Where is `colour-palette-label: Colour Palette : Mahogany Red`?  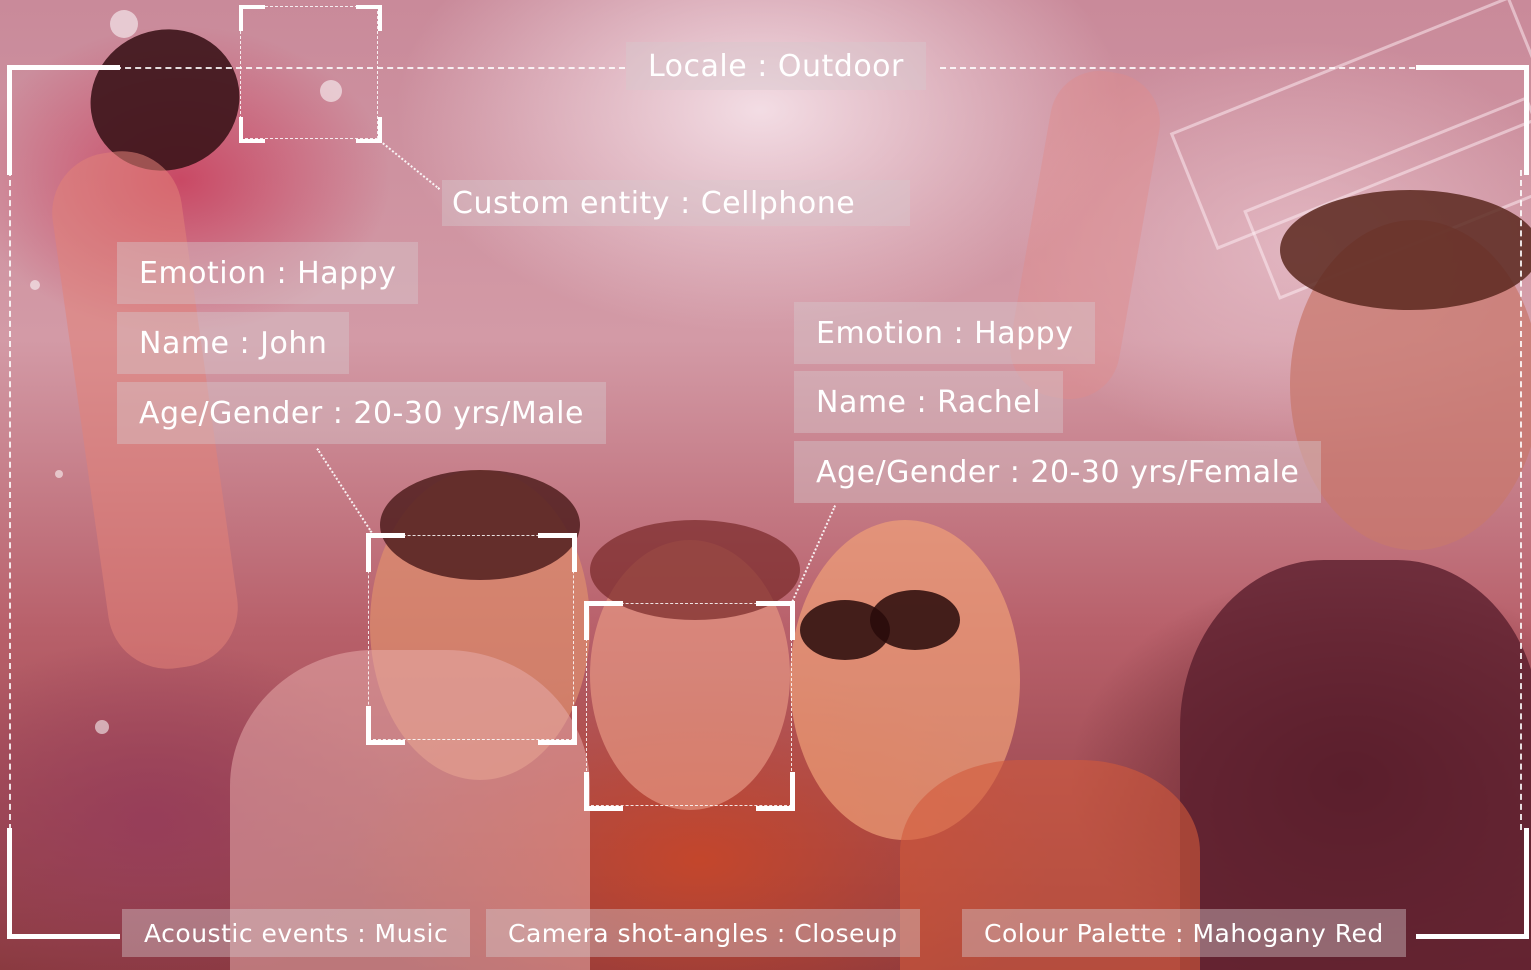
colour-palette-label: Colour Palette : Mahogany Red is located at coordinates (1184, 933).